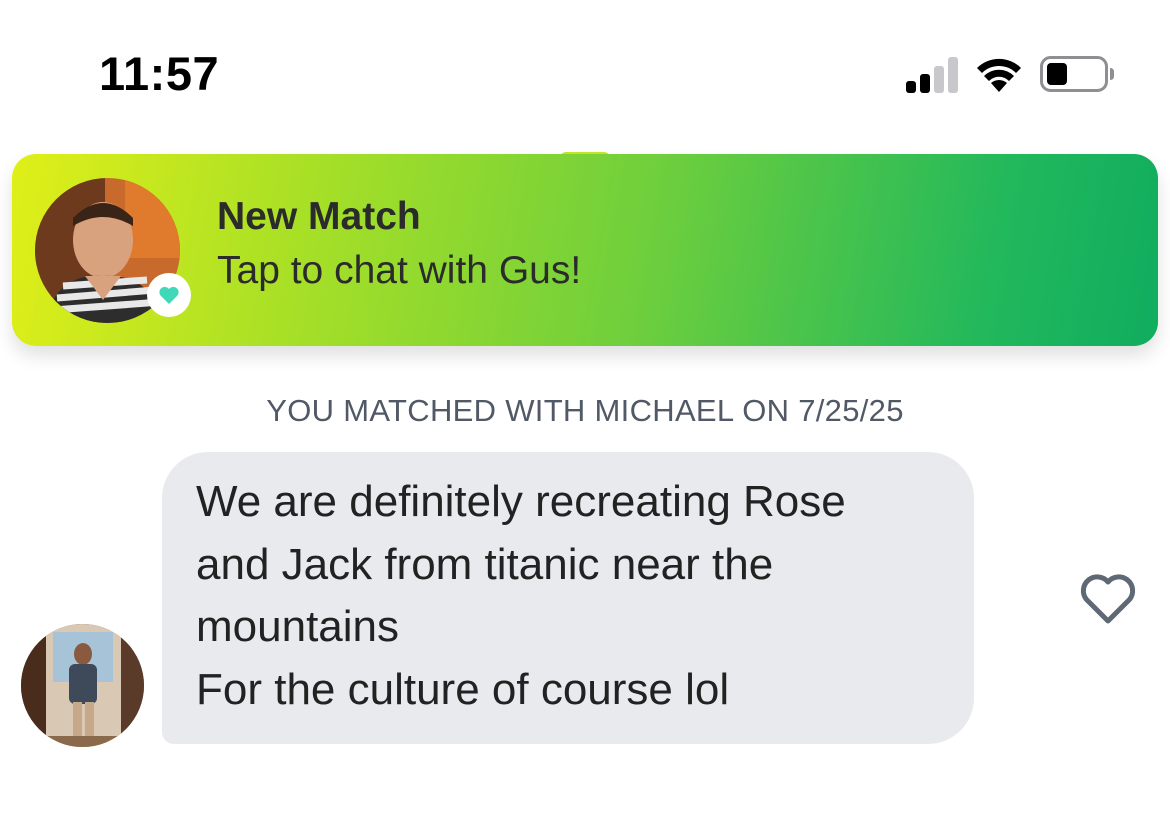 This screenshot has width=1170, height=832. Describe the element at coordinates (1108, 598) in the screenshot. I see `heart-outline-icon` at that location.